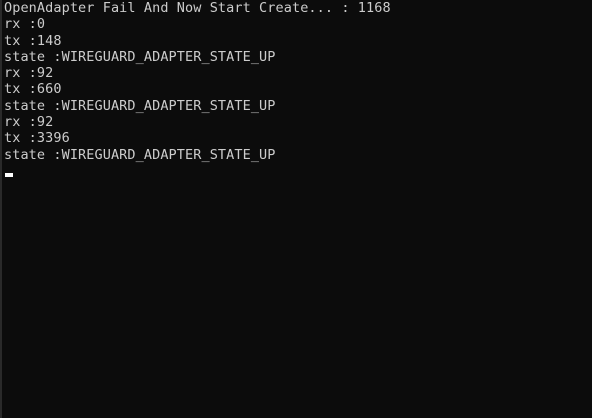 The width and height of the screenshot is (592, 418). Describe the element at coordinates (25, 24) in the screenshot. I see `console-line-rx: rx :0` at that location.